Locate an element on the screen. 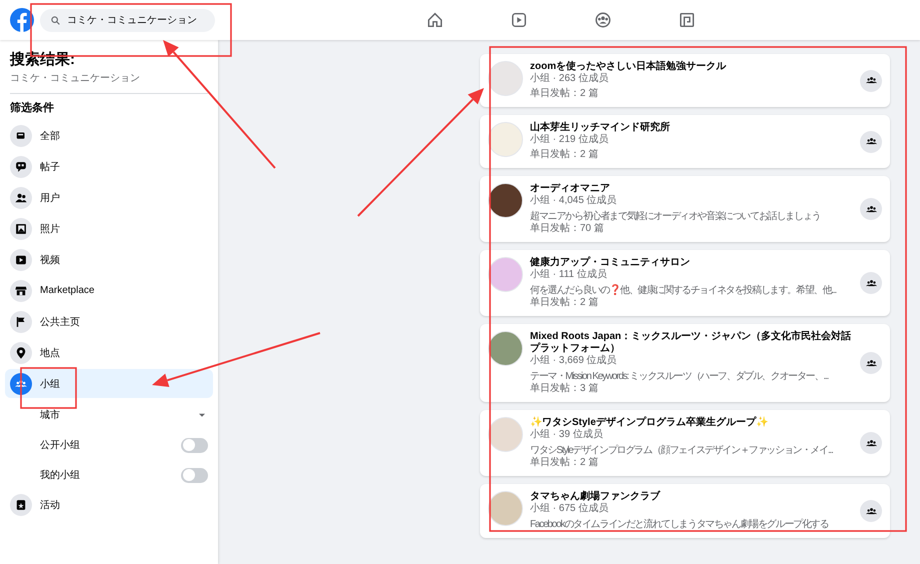  facebook-logo is located at coordinates (22, 20).